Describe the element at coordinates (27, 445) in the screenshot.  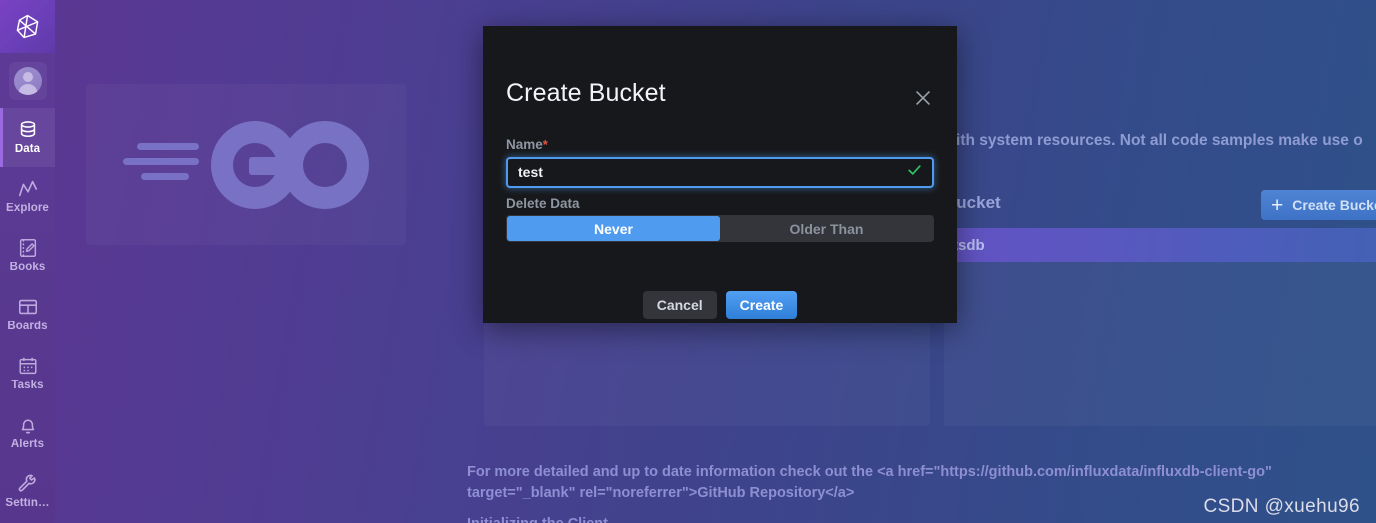
I see `sidebar-item-label: Alerts` at that location.